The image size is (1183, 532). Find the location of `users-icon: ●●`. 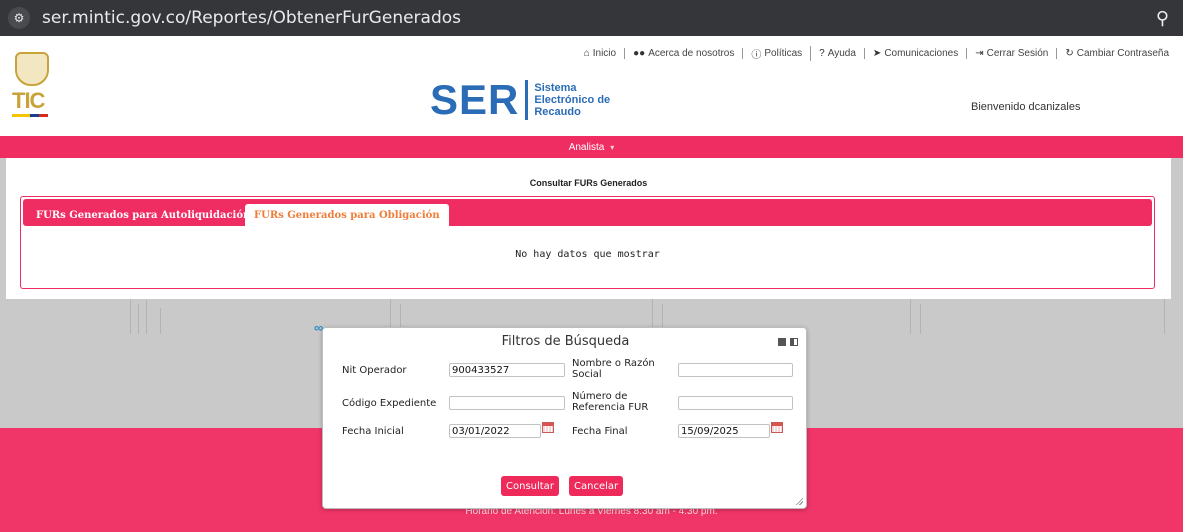

users-icon: ●● is located at coordinates (639, 53).